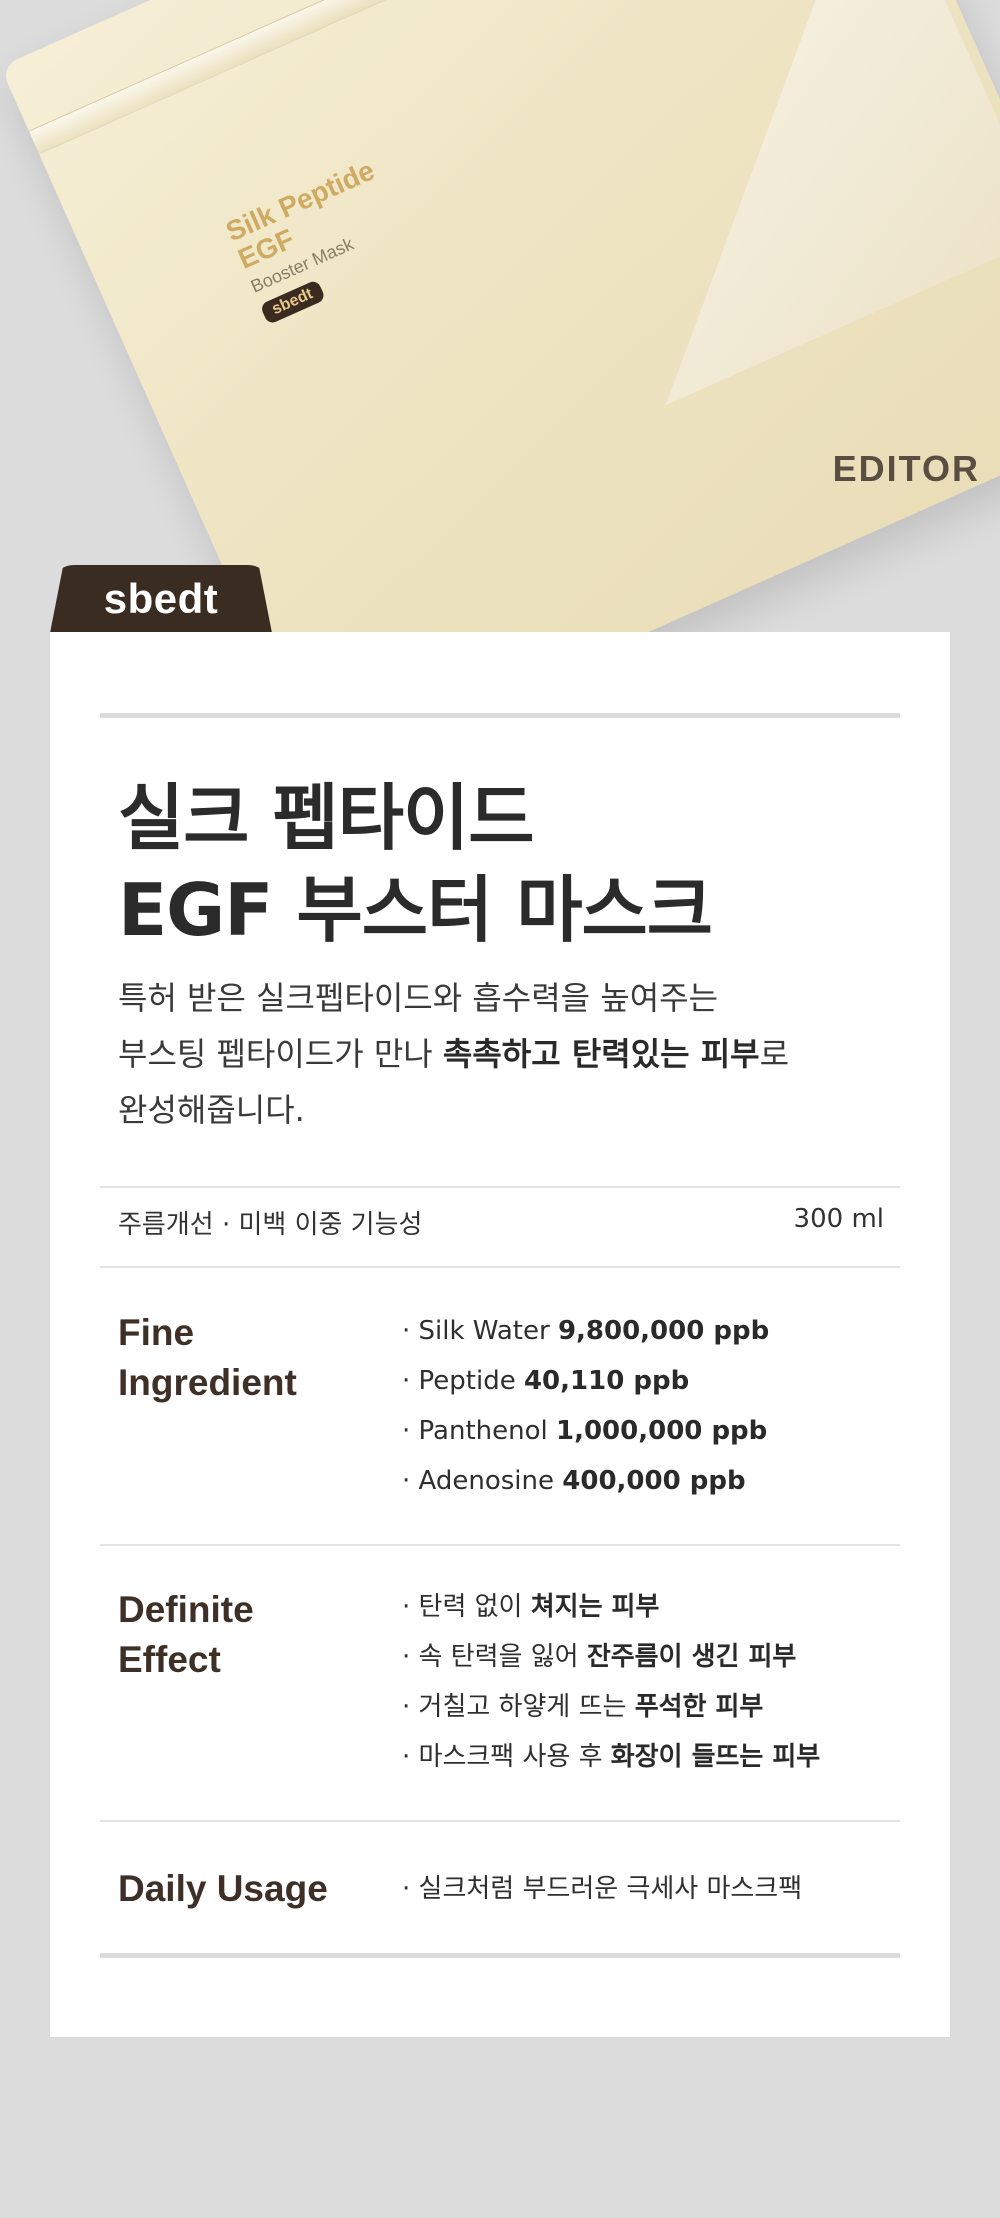 The width and height of the screenshot is (1000, 2218). What do you see at coordinates (601, 1054) in the screenshot?
I see `description-highlight: 촉촉하고 탄력있는 피부` at bounding box center [601, 1054].